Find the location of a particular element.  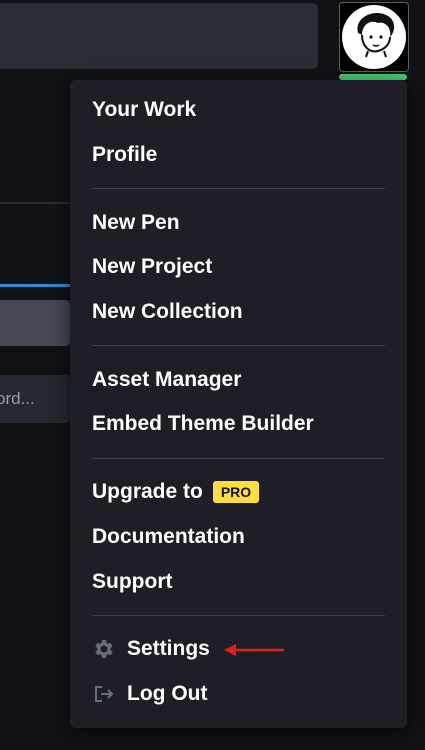

menu-item-profile: Profile is located at coordinates (238, 155).